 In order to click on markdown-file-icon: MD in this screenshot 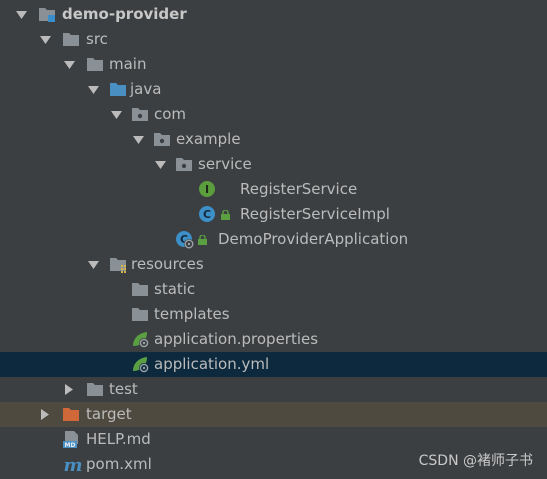, I will do `click(72, 439)`.